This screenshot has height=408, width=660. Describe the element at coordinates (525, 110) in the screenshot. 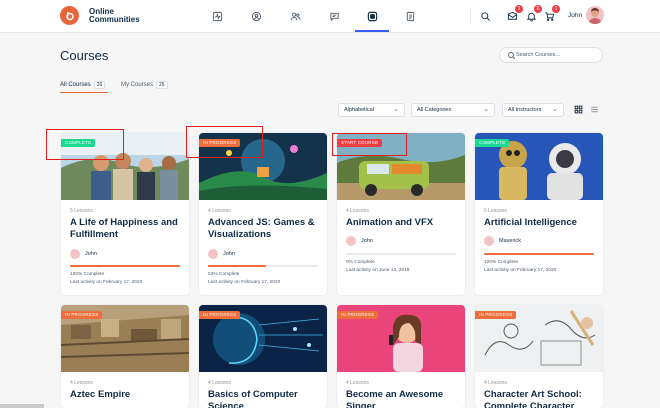

I see `instructor-select-value: All Instructors` at that location.